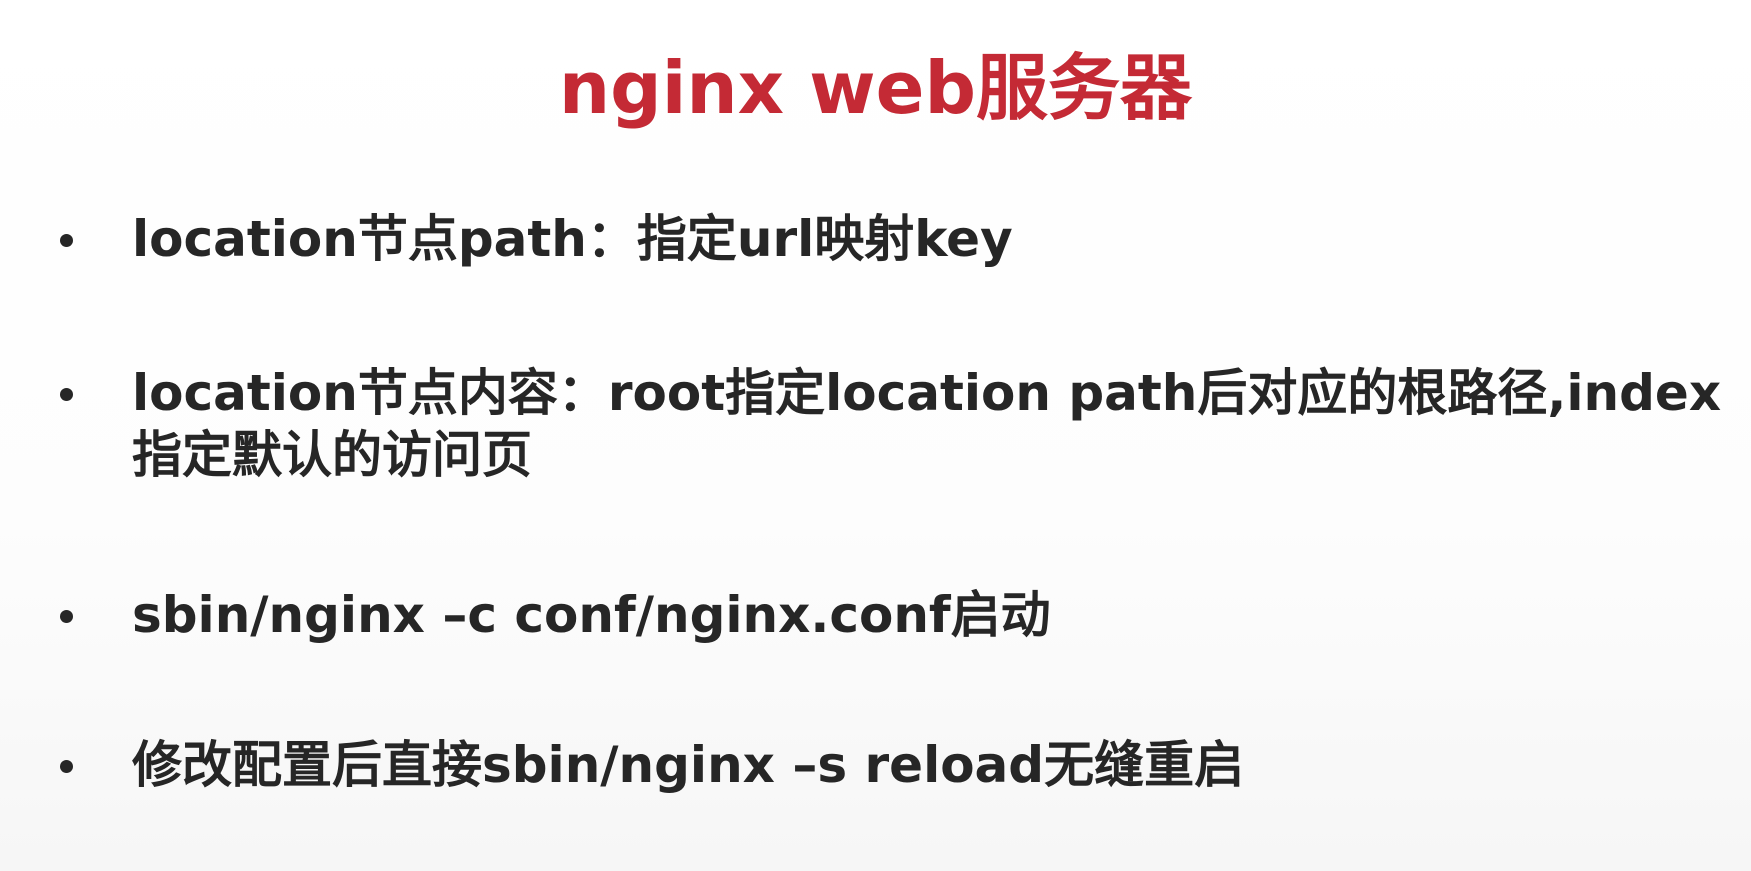 This screenshot has height=871, width=1751. I want to click on bullet-text: location节点path：指定url映射key, so click(932, 239).